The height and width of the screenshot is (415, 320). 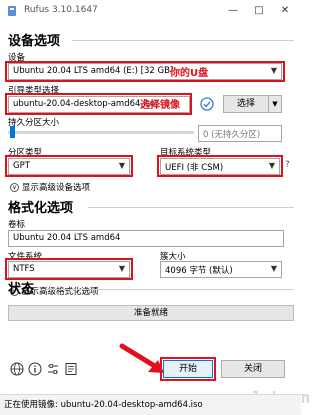 I want to click on persistent-size-field: 0 (无持久分区), so click(x=240, y=133).